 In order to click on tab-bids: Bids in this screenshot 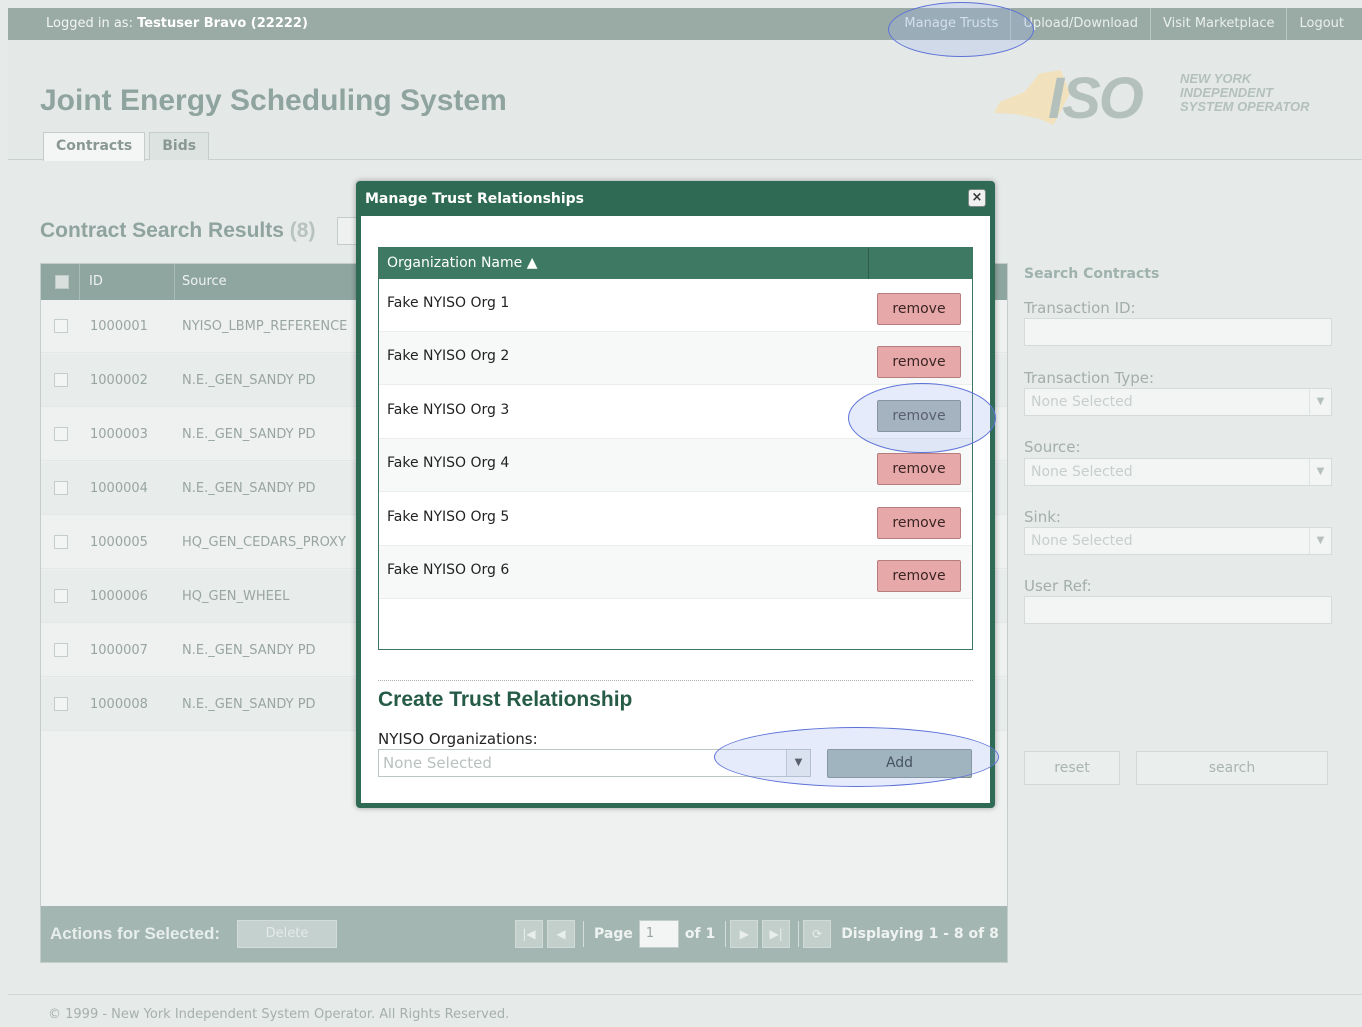, I will do `click(179, 146)`.